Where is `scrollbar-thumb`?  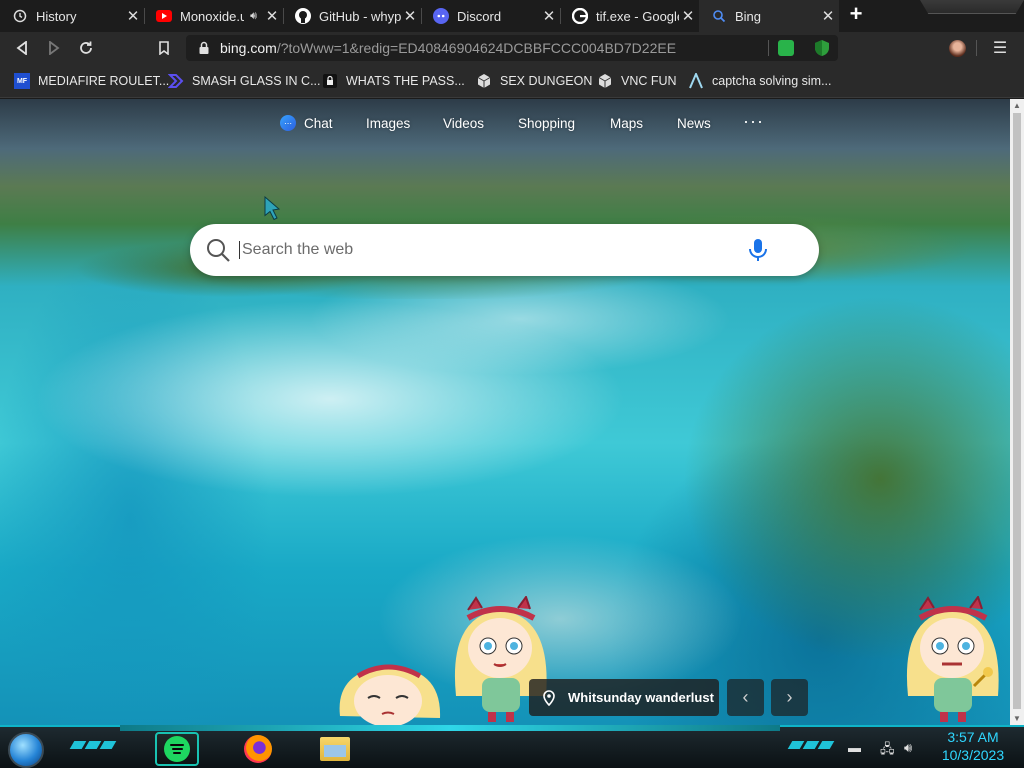
scrollbar-thumb is located at coordinates (1017, 411).